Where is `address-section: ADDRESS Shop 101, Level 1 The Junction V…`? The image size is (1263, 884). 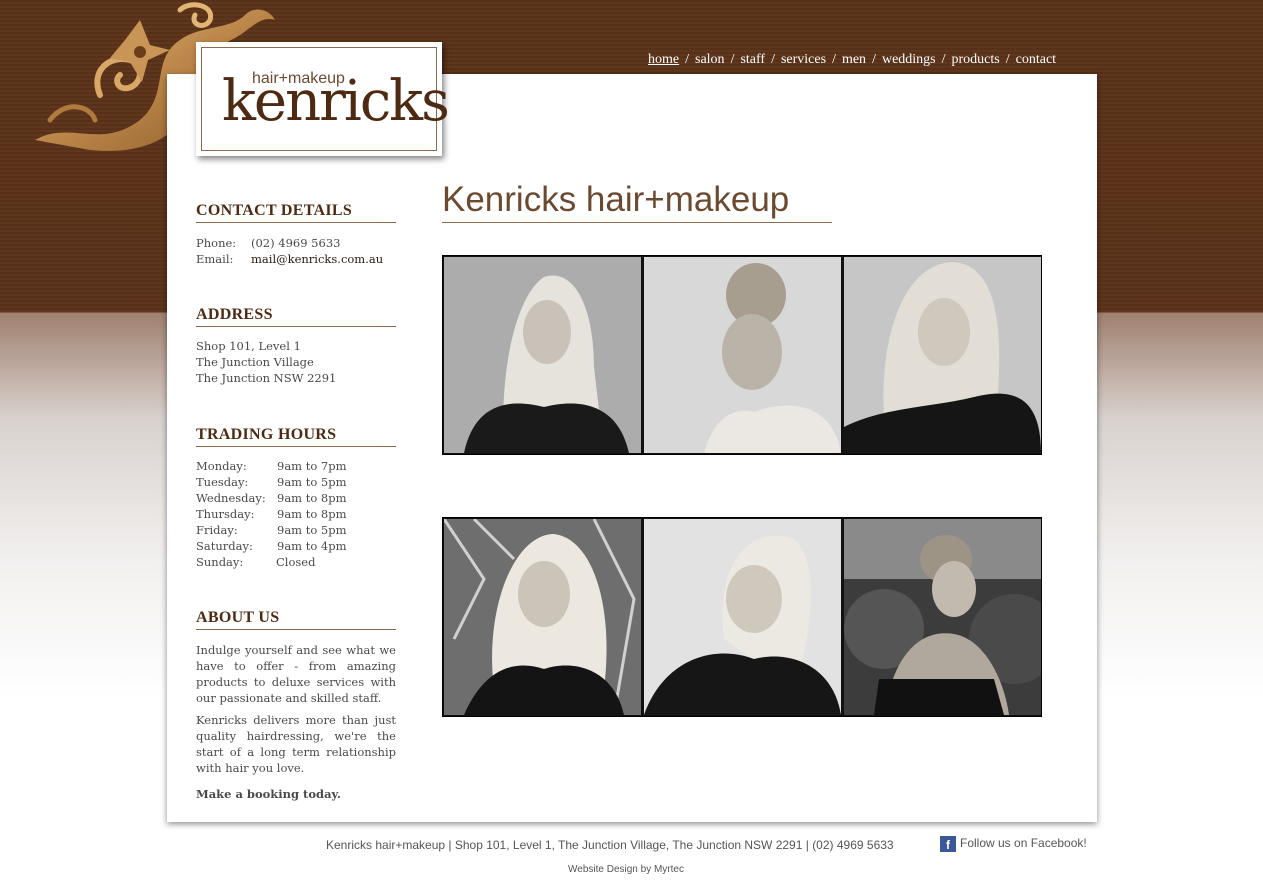 address-section: ADDRESS Shop 101, Level 1 The Junction V… is located at coordinates (296, 346).